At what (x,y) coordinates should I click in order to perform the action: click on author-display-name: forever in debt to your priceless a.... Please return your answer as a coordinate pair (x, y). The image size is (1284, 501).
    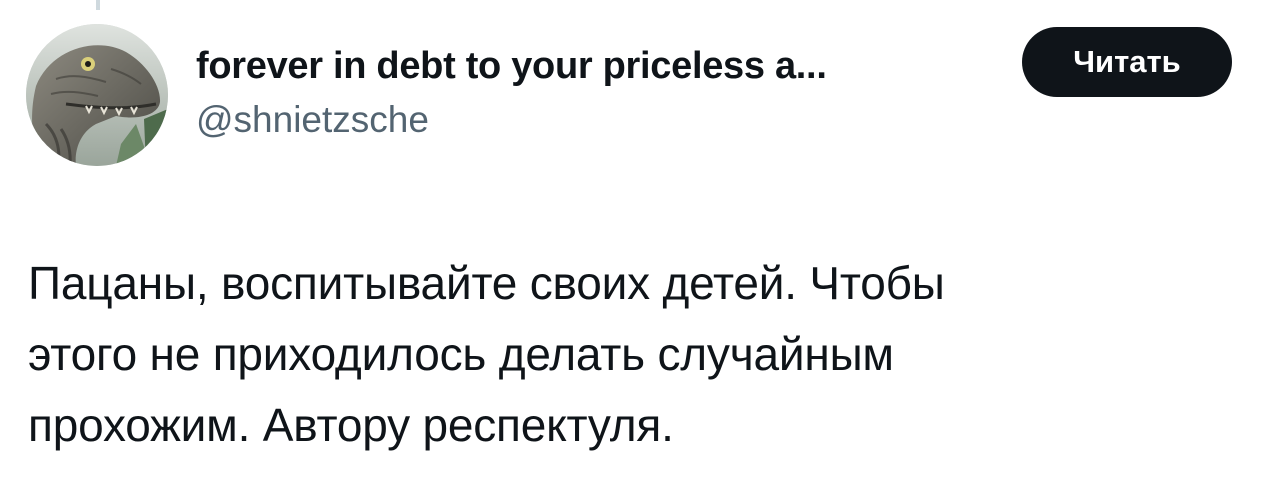
    Looking at the image, I should click on (591, 66).